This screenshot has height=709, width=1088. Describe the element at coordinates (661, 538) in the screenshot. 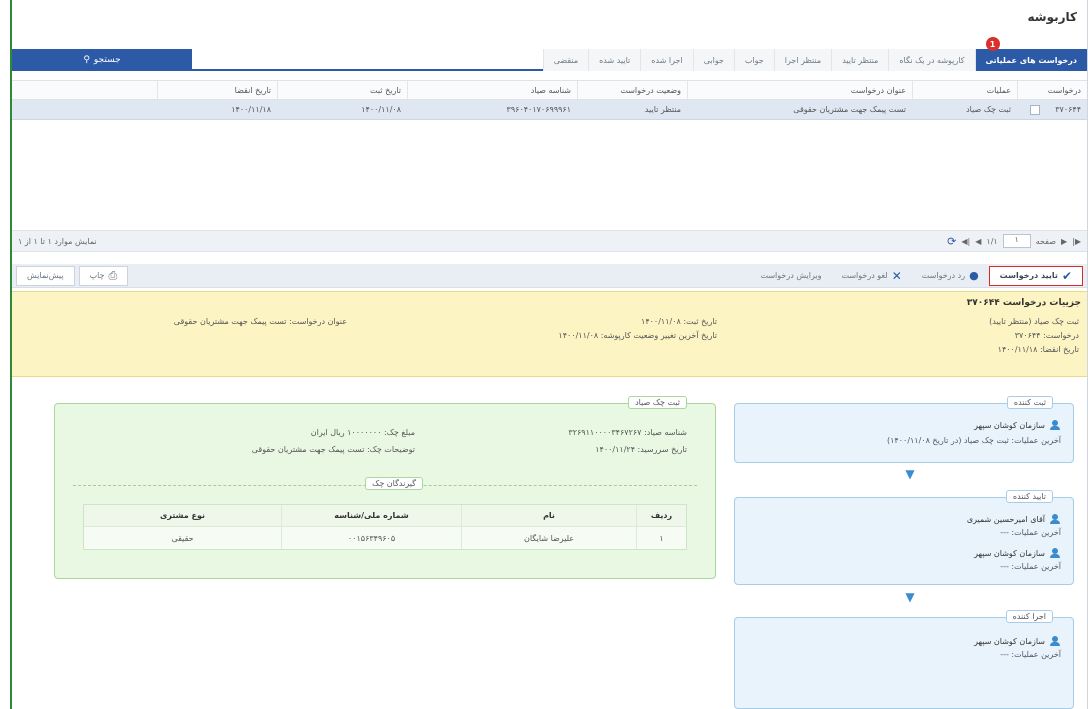

I see `cell-row: ۱` at that location.